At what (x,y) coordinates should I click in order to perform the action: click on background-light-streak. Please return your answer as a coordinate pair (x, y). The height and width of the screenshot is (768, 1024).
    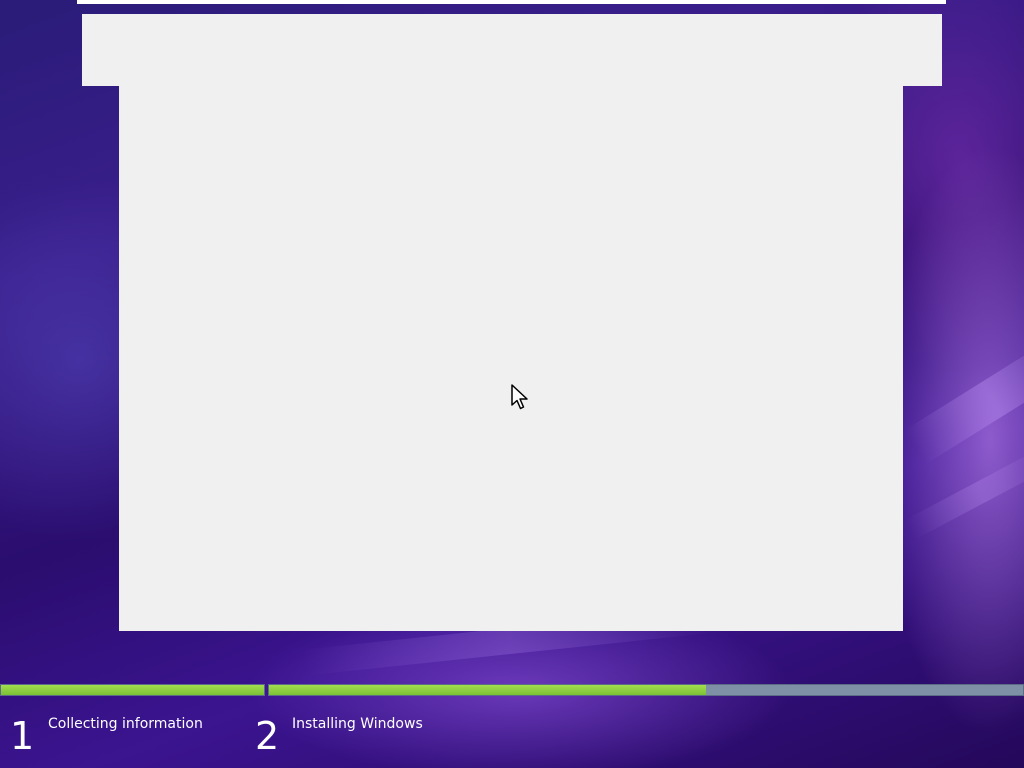
    Looking at the image, I should click on (964, 399).